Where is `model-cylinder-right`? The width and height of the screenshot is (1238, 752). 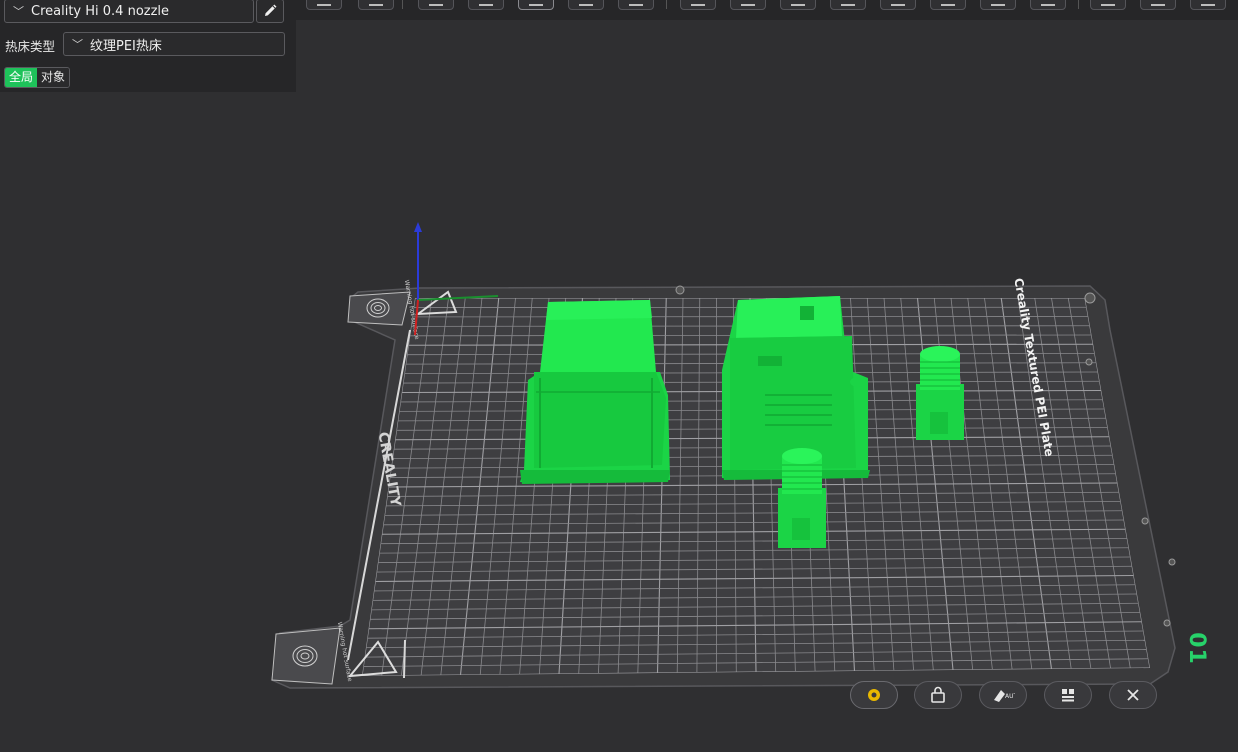 model-cylinder-right is located at coordinates (940, 393).